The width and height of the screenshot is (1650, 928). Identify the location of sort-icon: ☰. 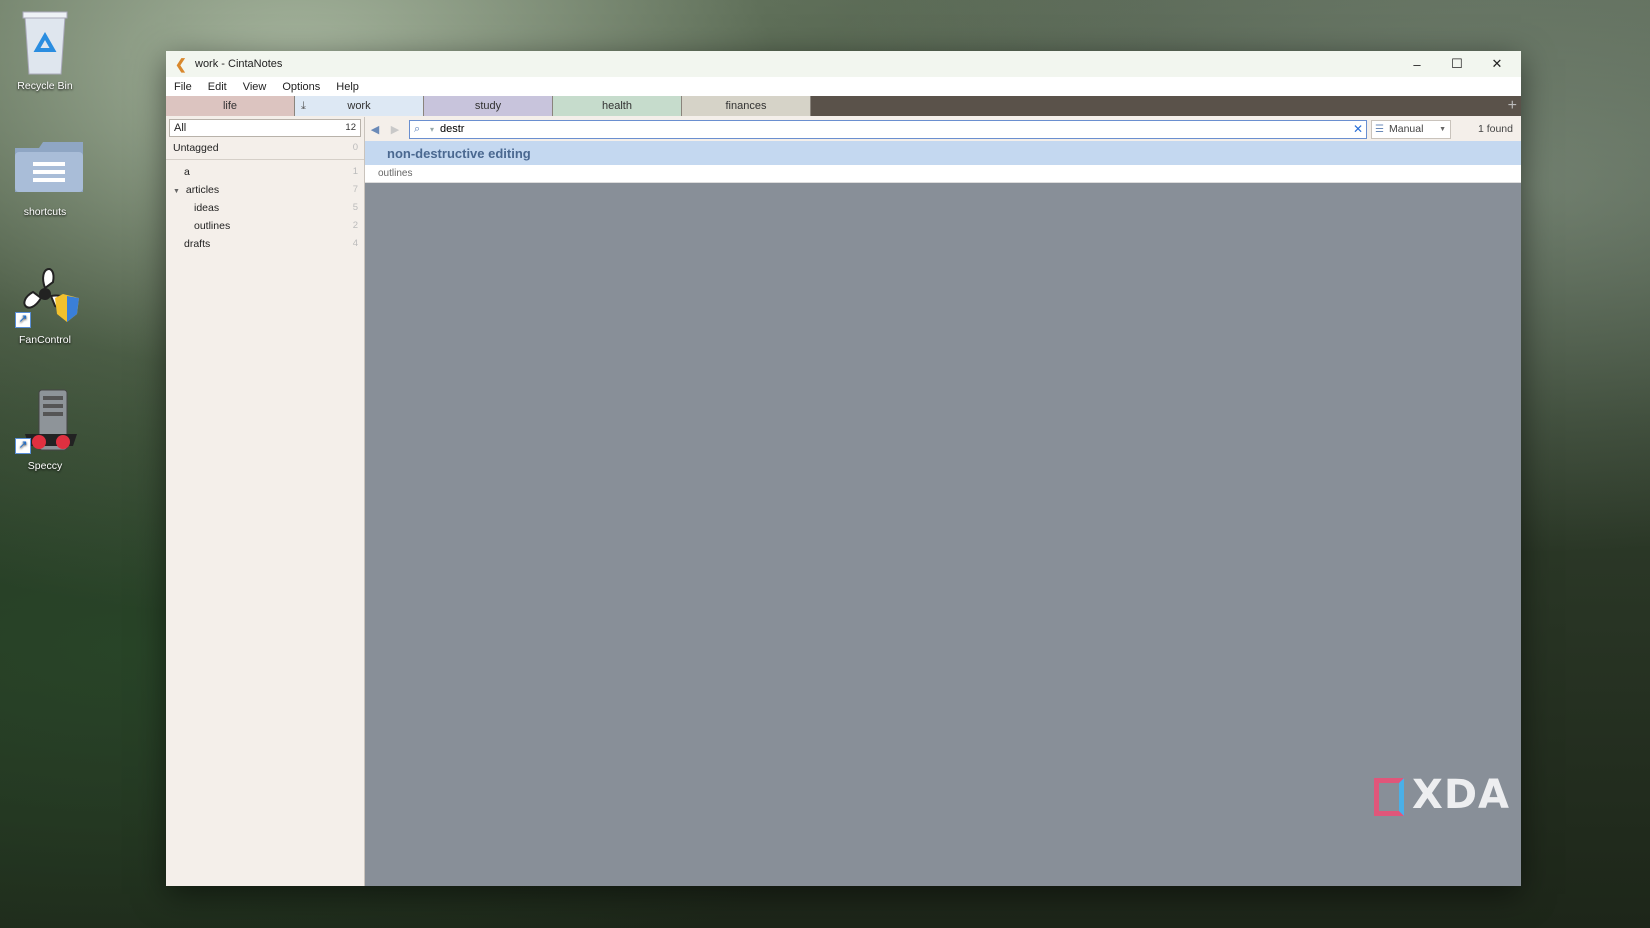
(1379, 129).